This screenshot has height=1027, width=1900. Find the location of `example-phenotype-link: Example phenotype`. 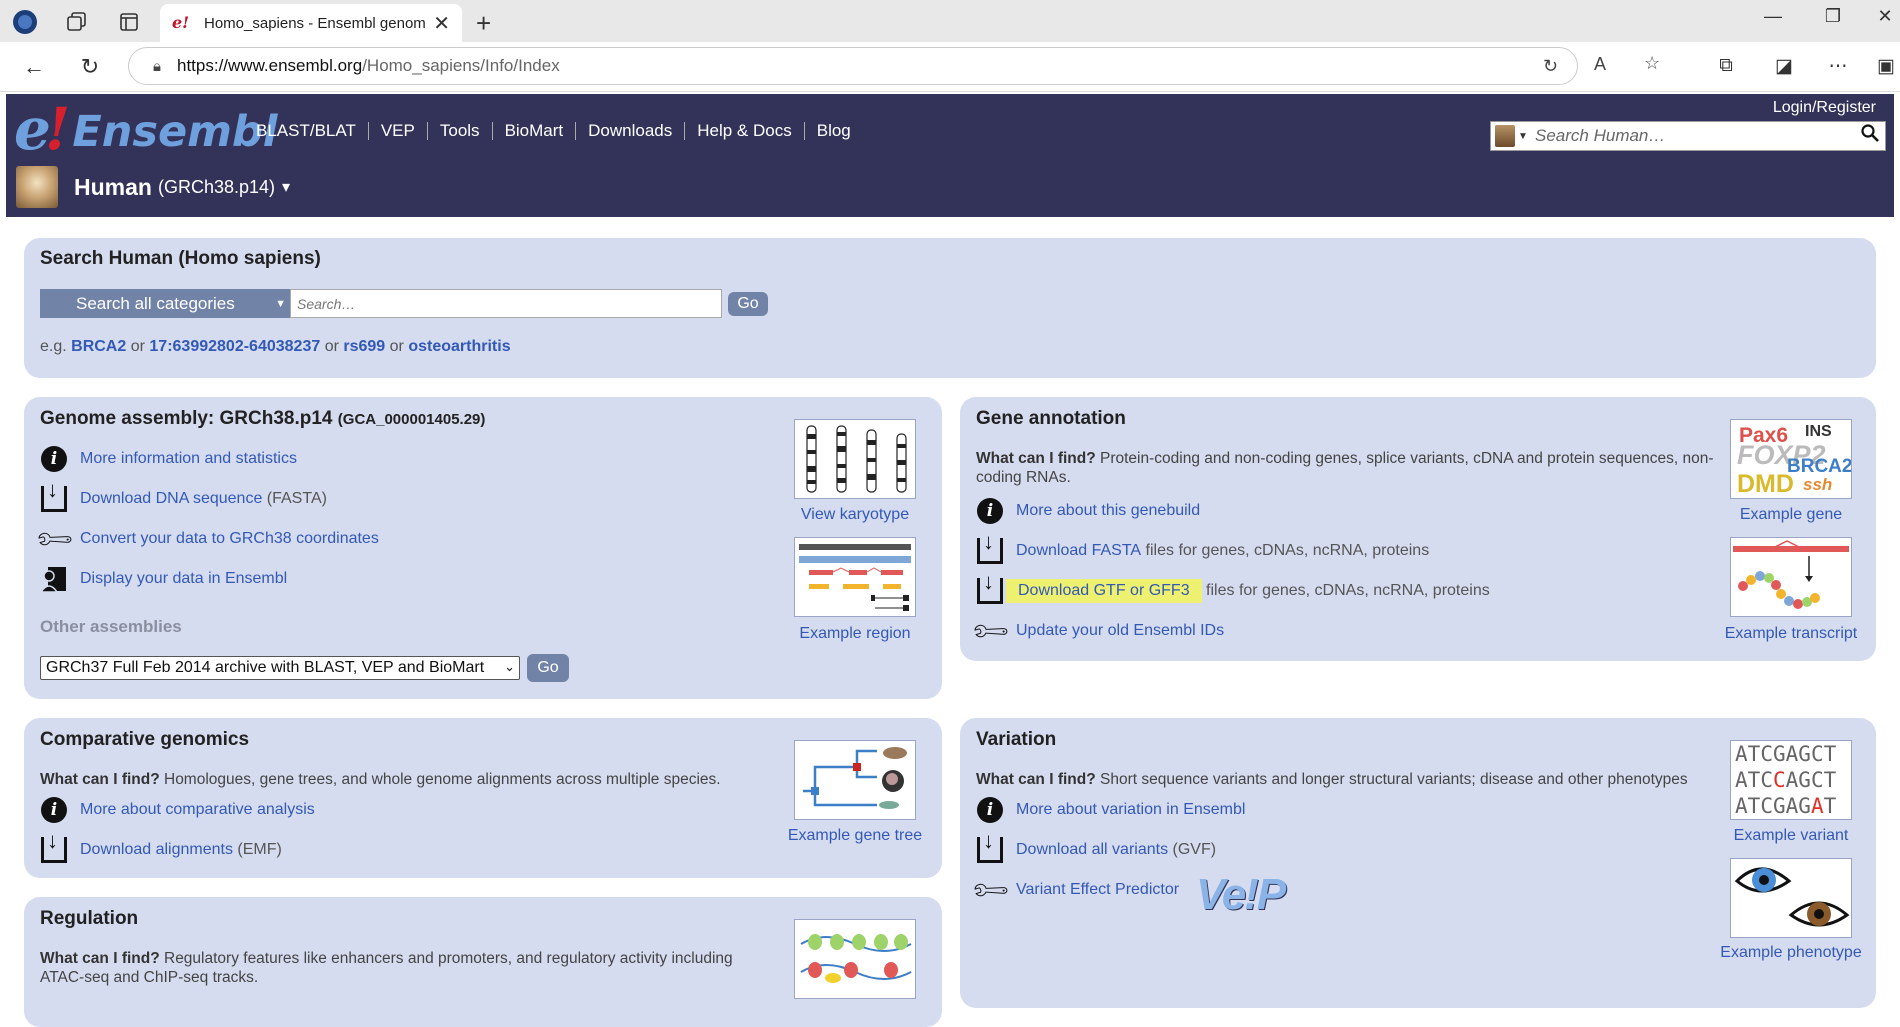

example-phenotype-link: Example phenotype is located at coordinates (1791, 952).